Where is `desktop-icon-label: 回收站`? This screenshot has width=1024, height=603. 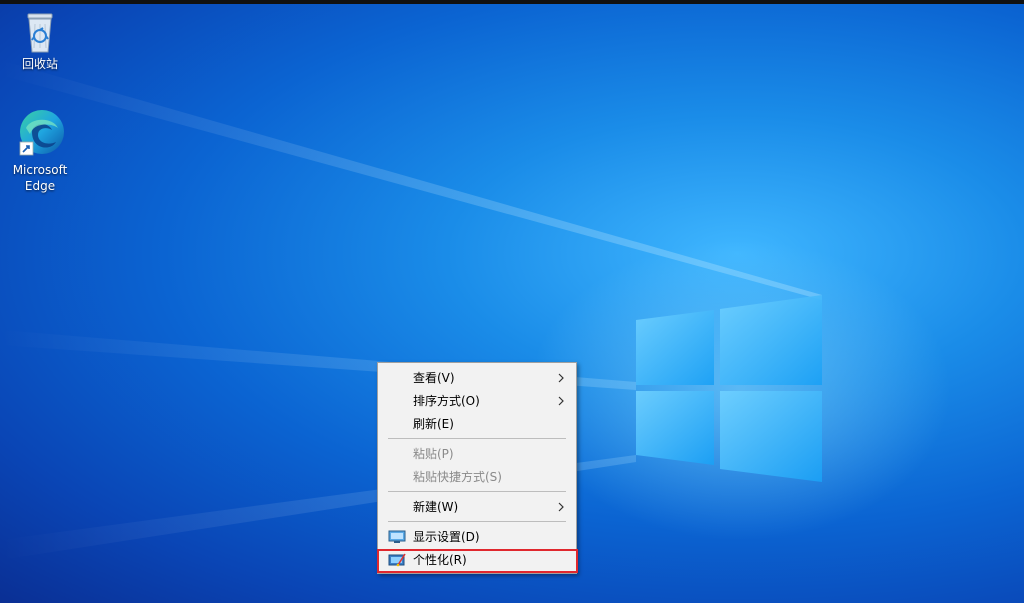
desktop-icon-label: 回收站 is located at coordinates (39, 64).